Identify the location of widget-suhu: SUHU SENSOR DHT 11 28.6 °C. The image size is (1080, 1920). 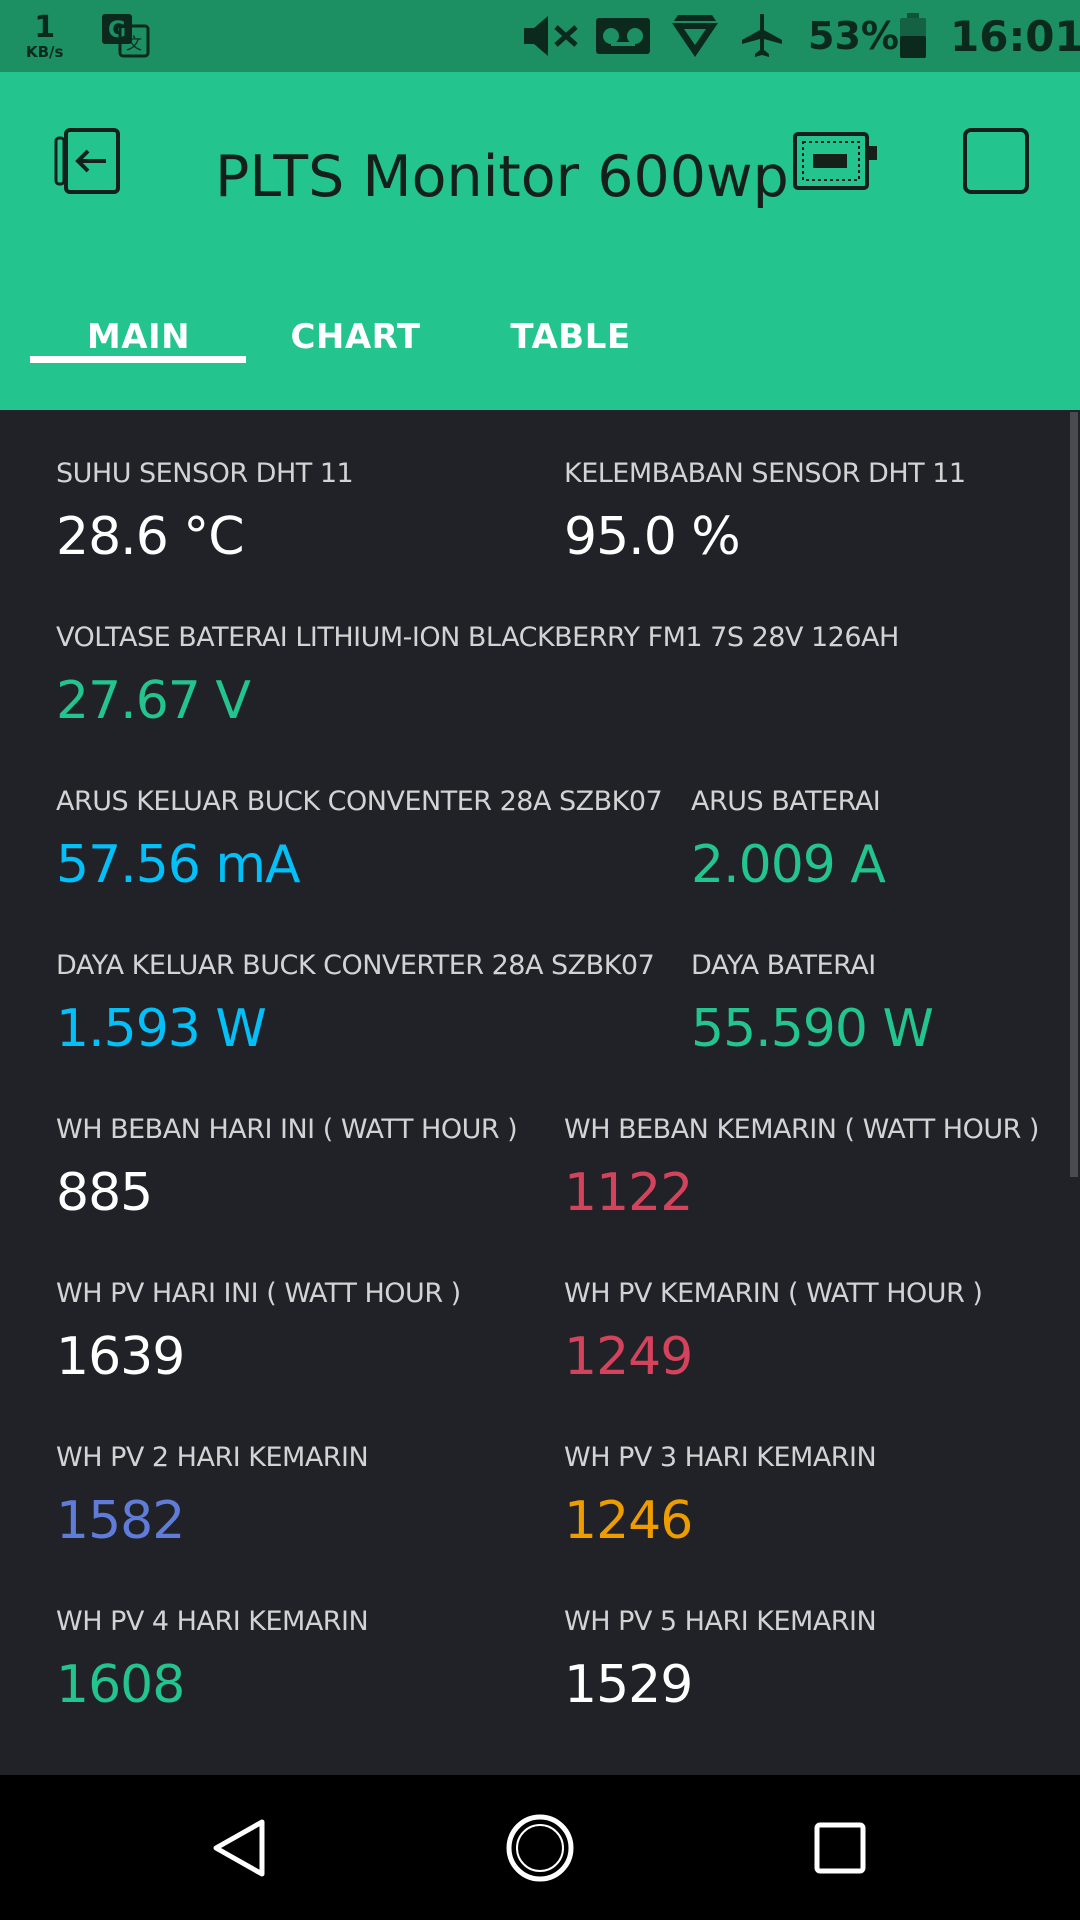
(205, 512).